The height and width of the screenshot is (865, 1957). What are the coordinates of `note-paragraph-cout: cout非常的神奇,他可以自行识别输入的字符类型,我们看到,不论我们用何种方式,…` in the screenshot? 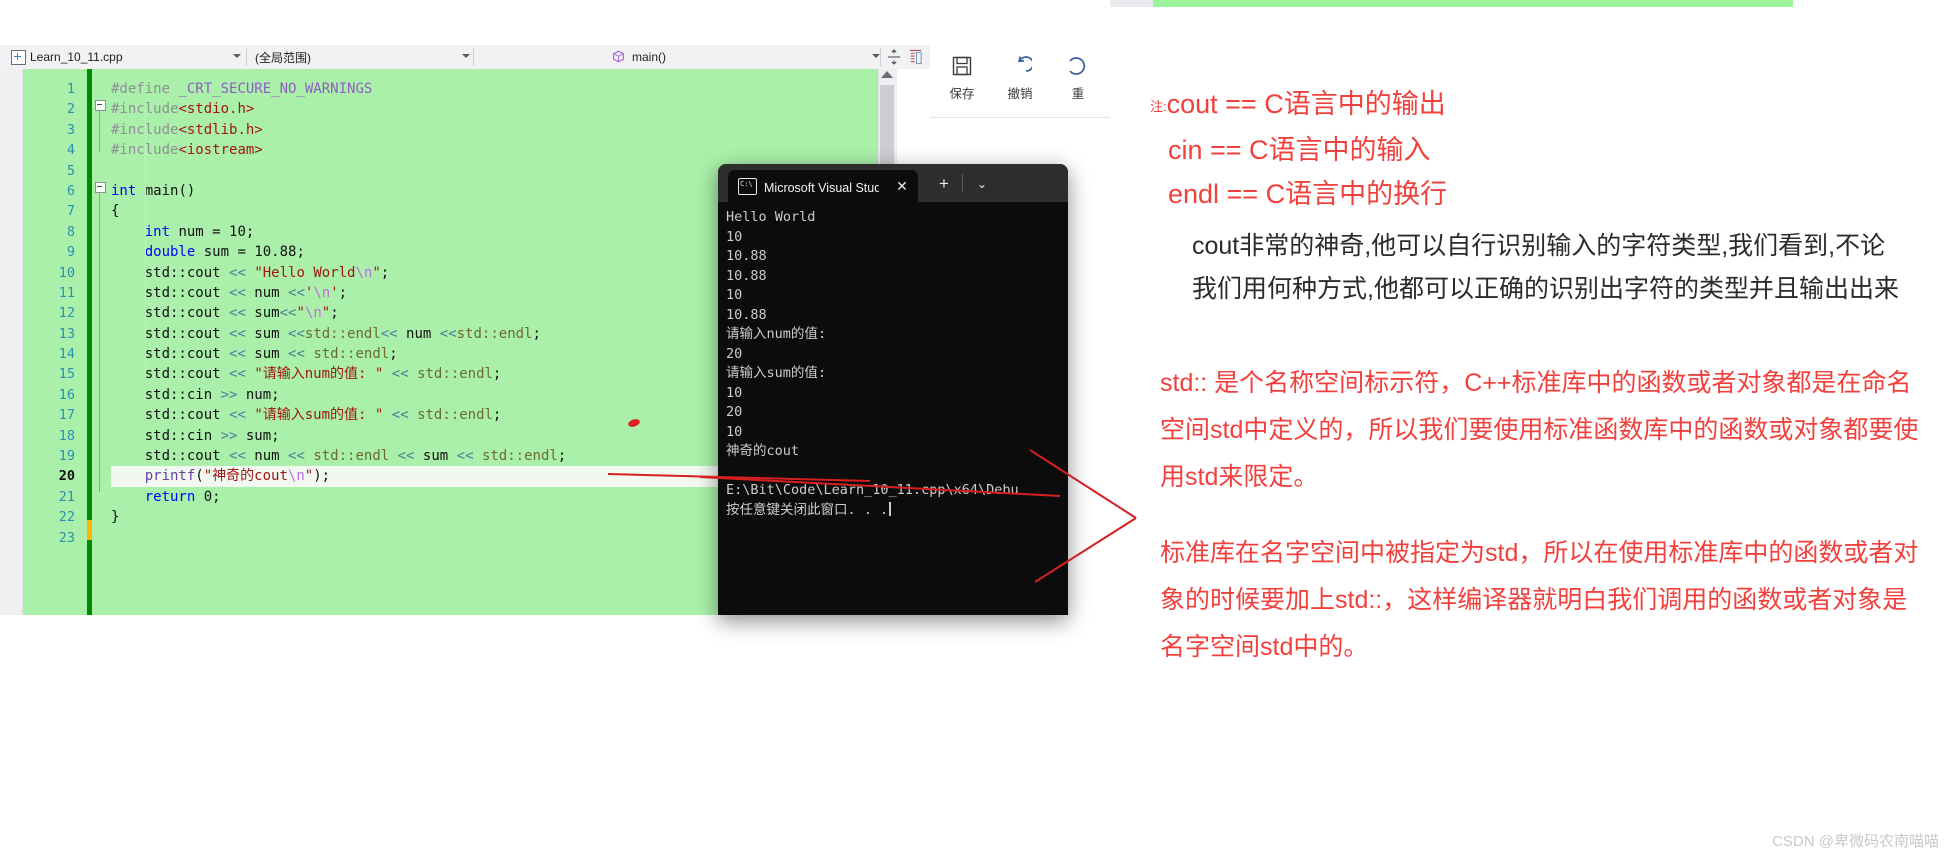 It's located at (1545, 267).